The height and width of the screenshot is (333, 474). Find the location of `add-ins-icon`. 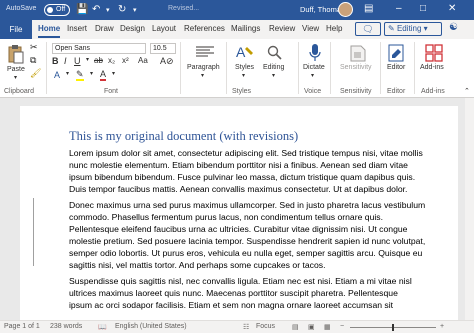

add-ins-icon is located at coordinates (434, 53).